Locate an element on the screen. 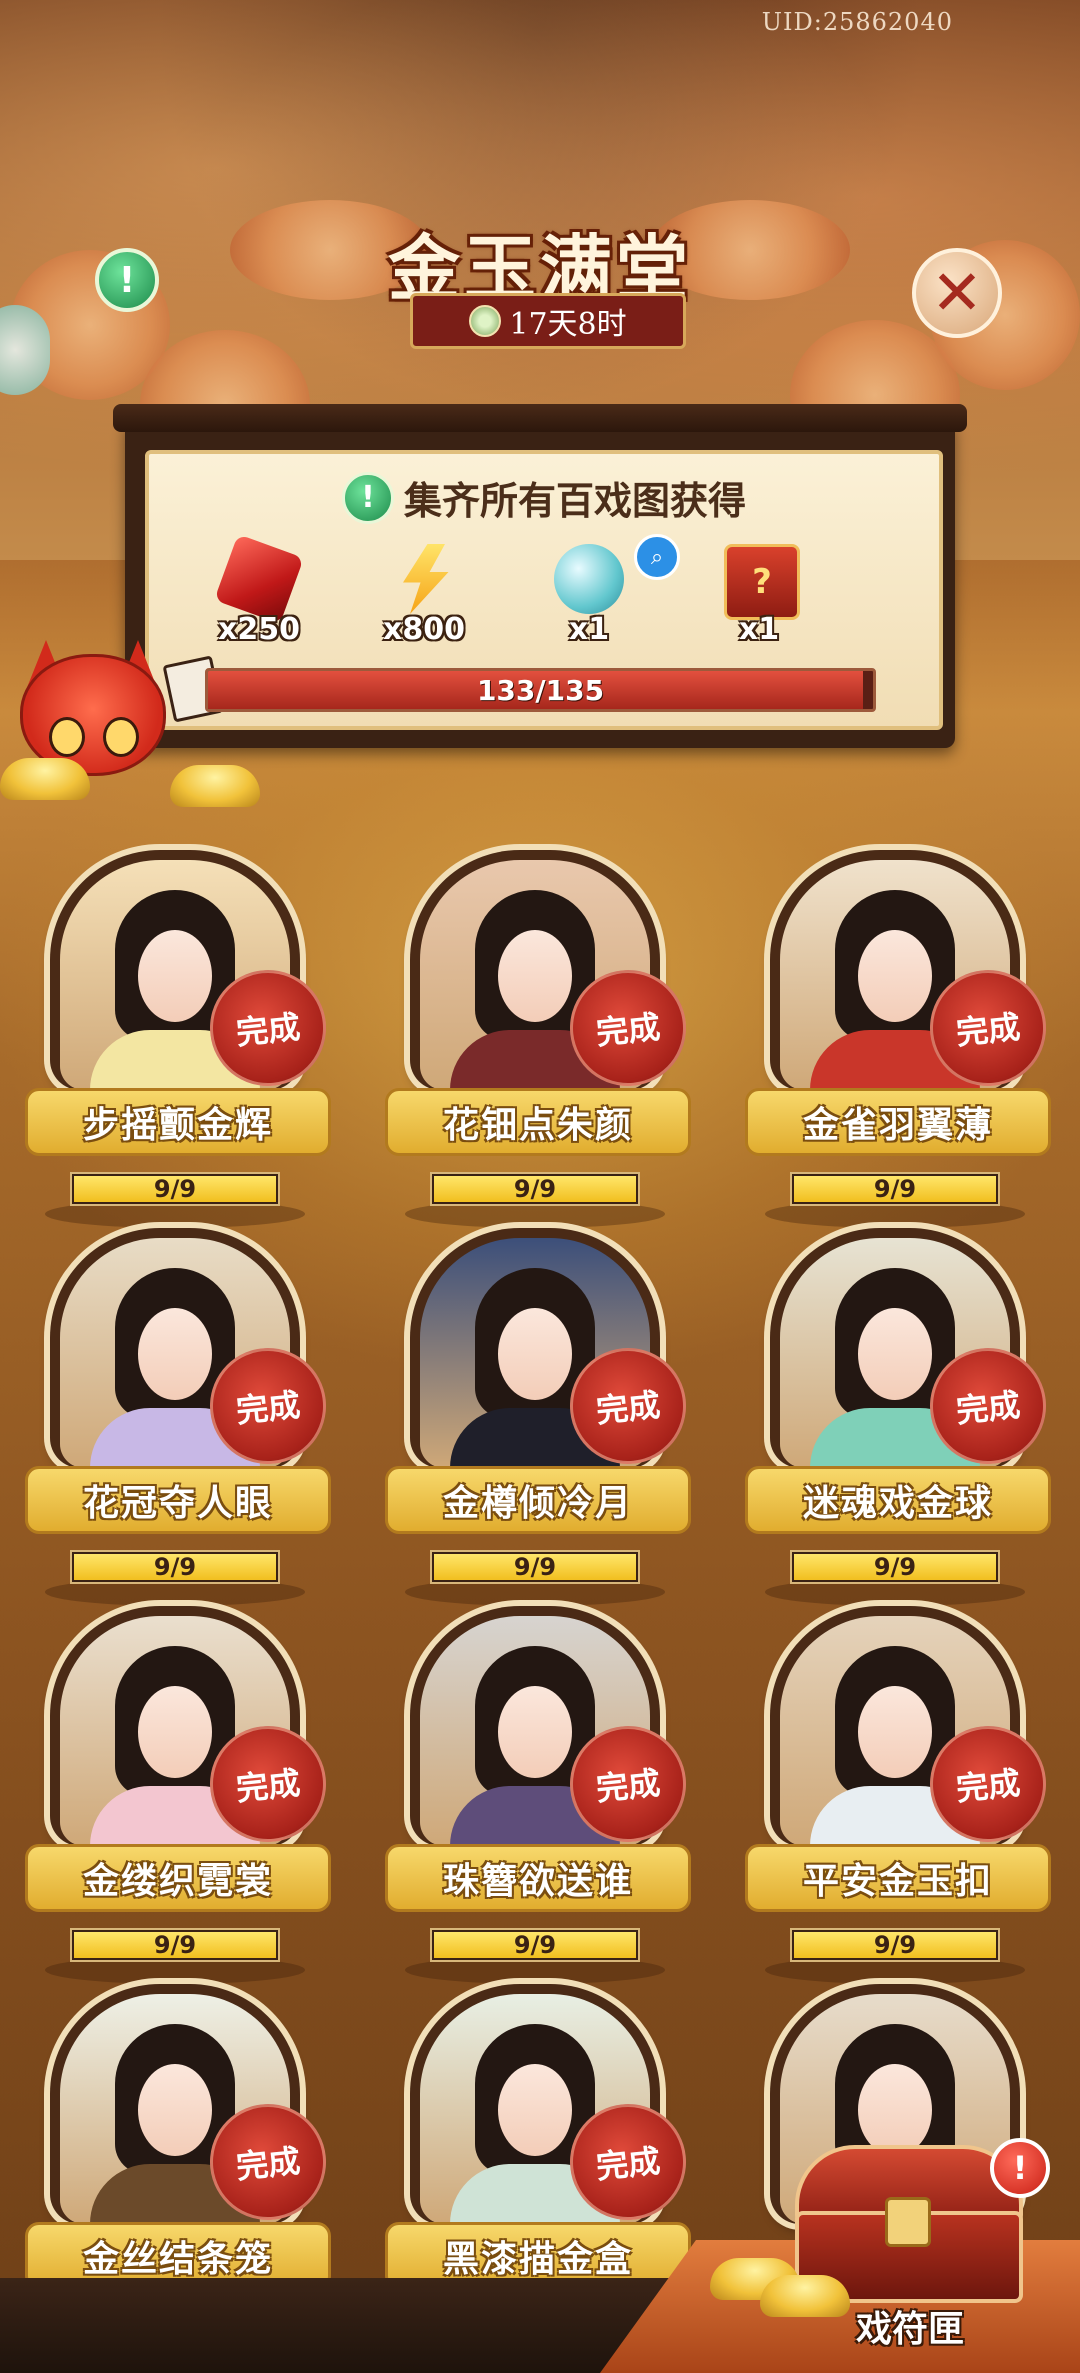  collection-card: 完成 花冠夺人眼 9/9 is located at coordinates (178, 1418).